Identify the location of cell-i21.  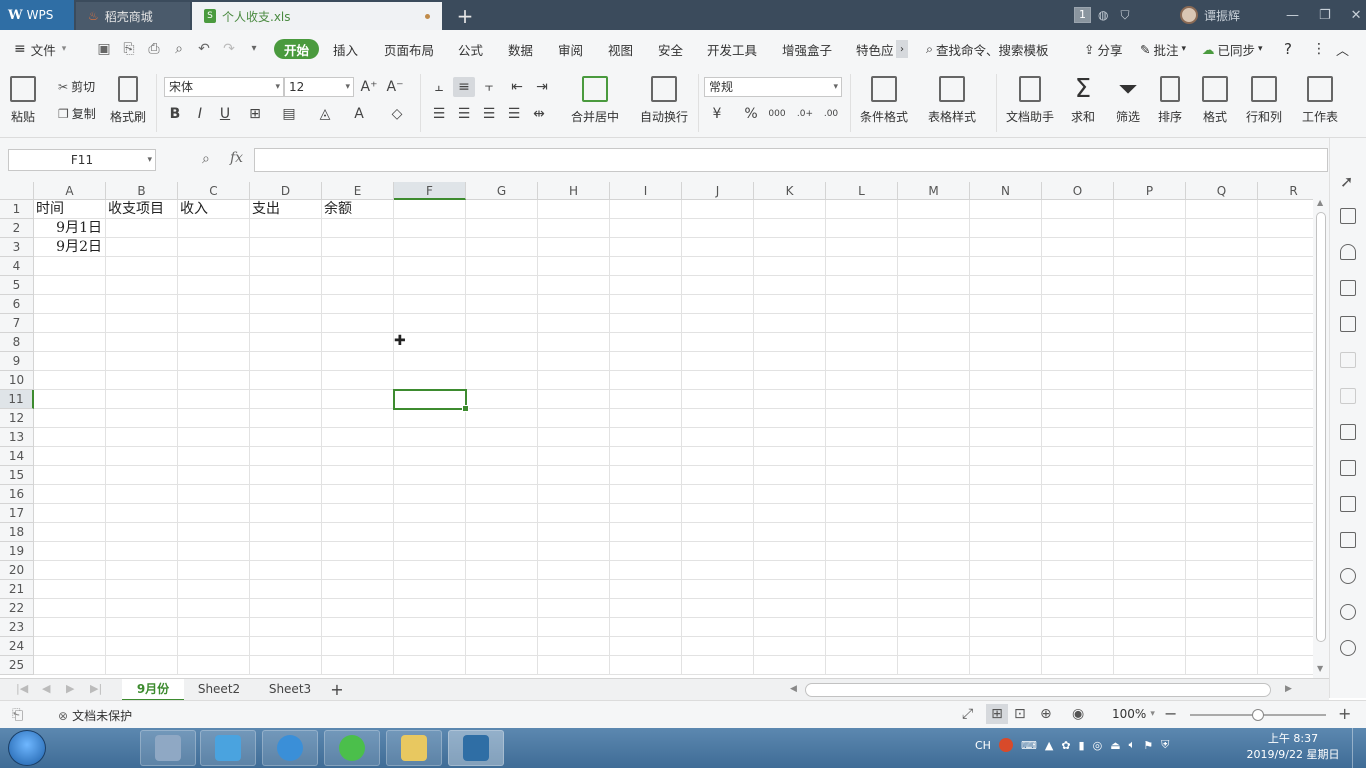
(646, 589).